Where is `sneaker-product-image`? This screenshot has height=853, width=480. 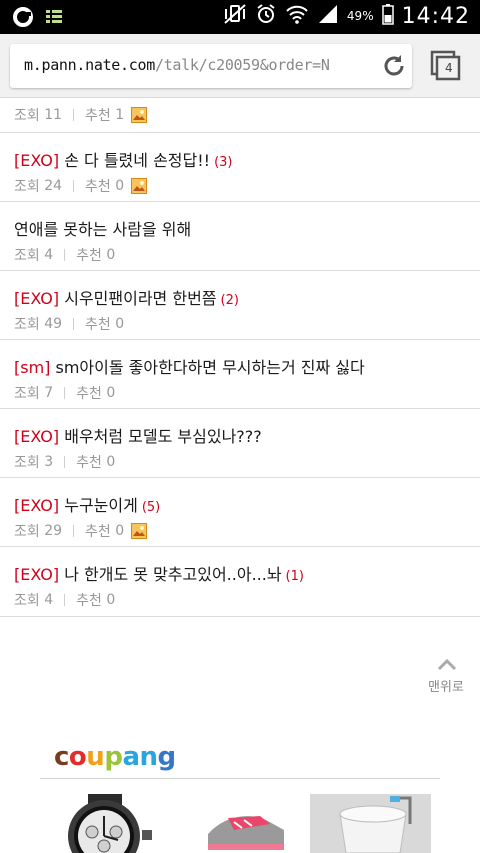 sneaker-product-image is located at coordinates (245, 823).